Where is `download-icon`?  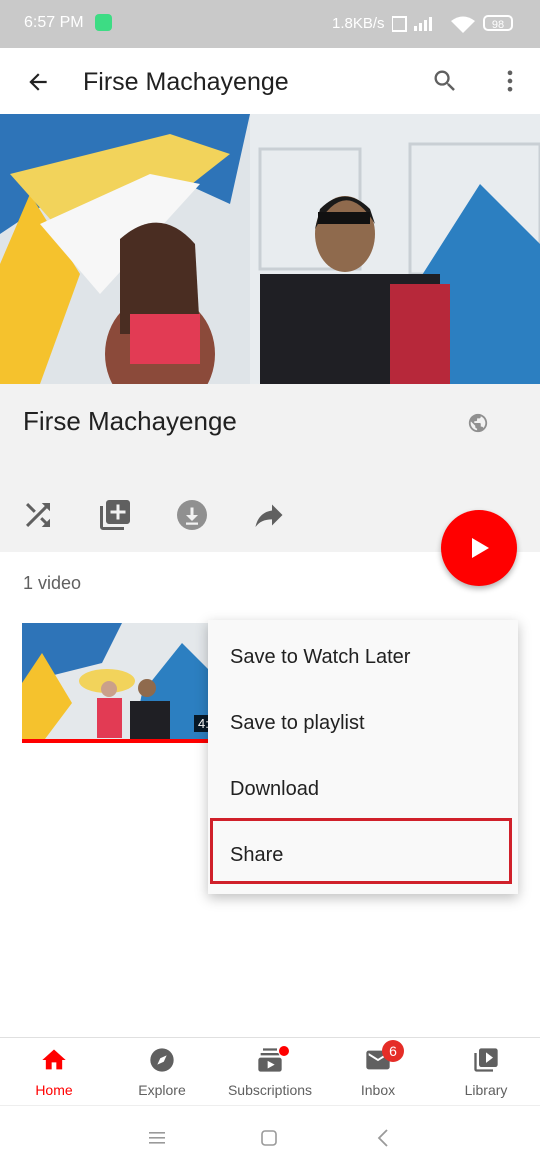
download-icon is located at coordinates (192, 515).